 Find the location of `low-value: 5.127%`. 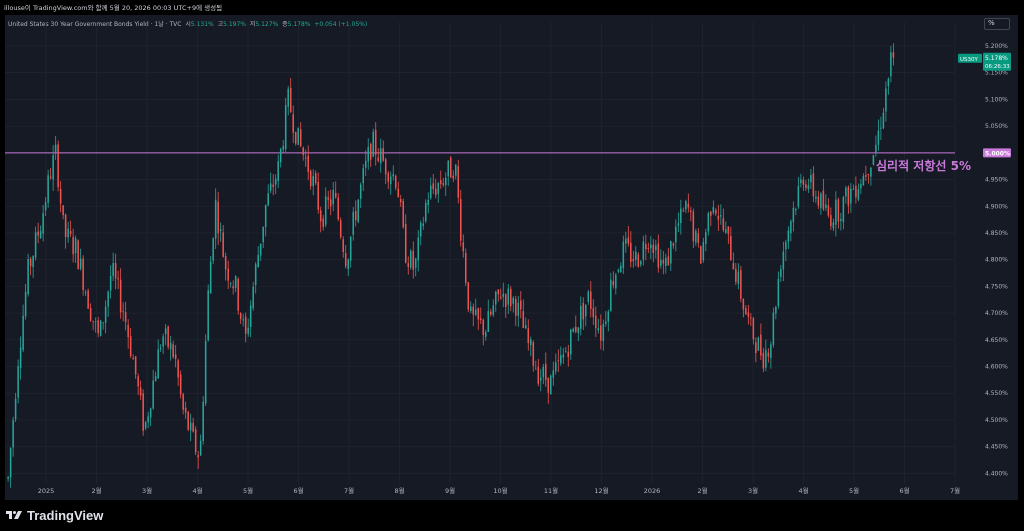

low-value: 5.127% is located at coordinates (267, 24).